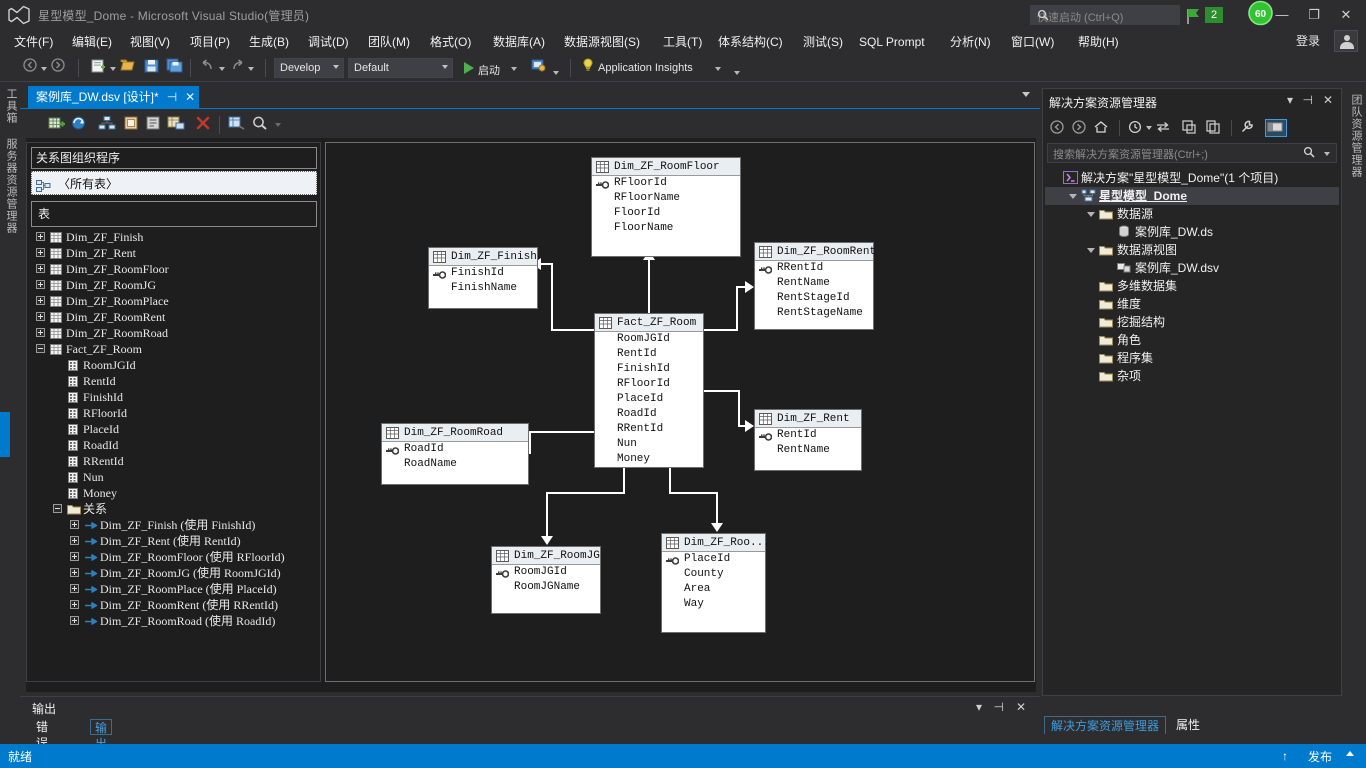 This screenshot has height=768, width=1366. What do you see at coordinates (172, 97) in the screenshot?
I see `pin-icon: ⊣` at bounding box center [172, 97].